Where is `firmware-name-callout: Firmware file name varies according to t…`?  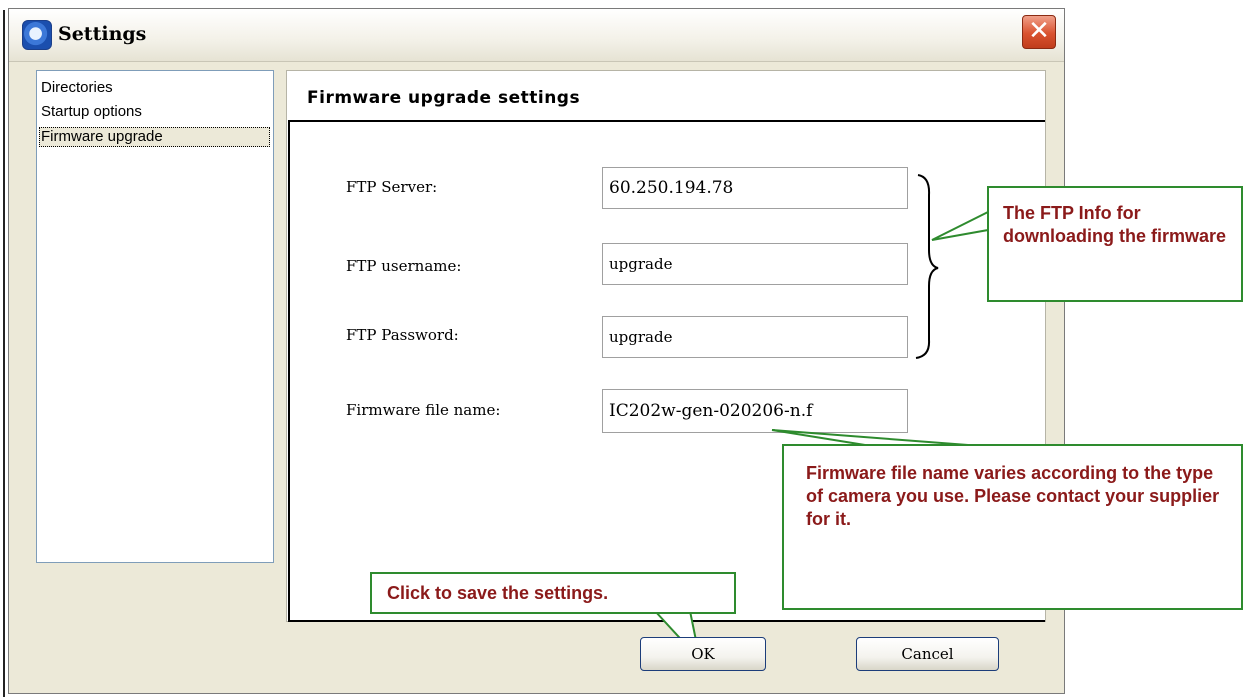
firmware-name-callout: Firmware file name varies according to t… is located at coordinates (1012, 527).